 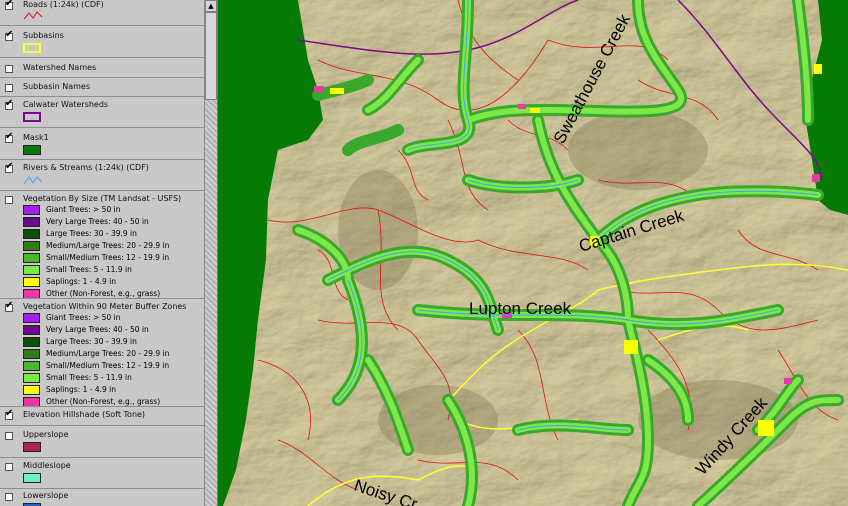 What do you see at coordinates (56, 86) in the screenshot?
I see `subbasin-names-label: Subbasin Names` at bounding box center [56, 86].